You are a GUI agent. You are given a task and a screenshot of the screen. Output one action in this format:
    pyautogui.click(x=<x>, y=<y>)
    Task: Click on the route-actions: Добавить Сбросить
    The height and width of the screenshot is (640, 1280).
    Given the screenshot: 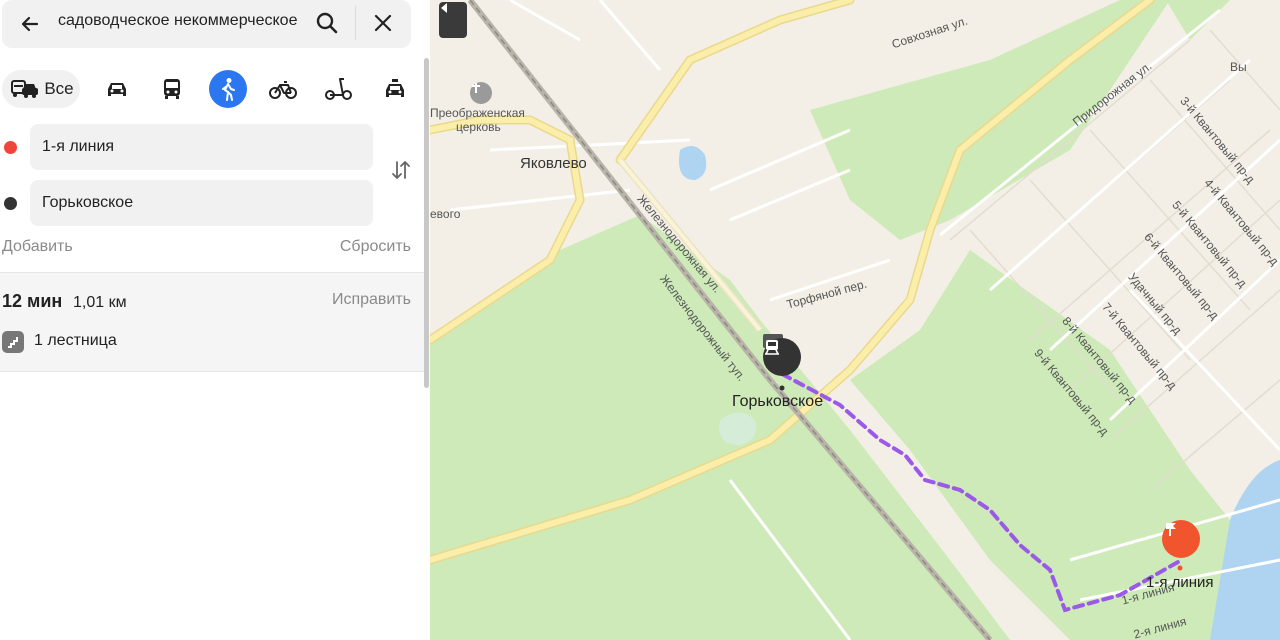 What is the action you would take?
    pyautogui.click(x=210, y=249)
    